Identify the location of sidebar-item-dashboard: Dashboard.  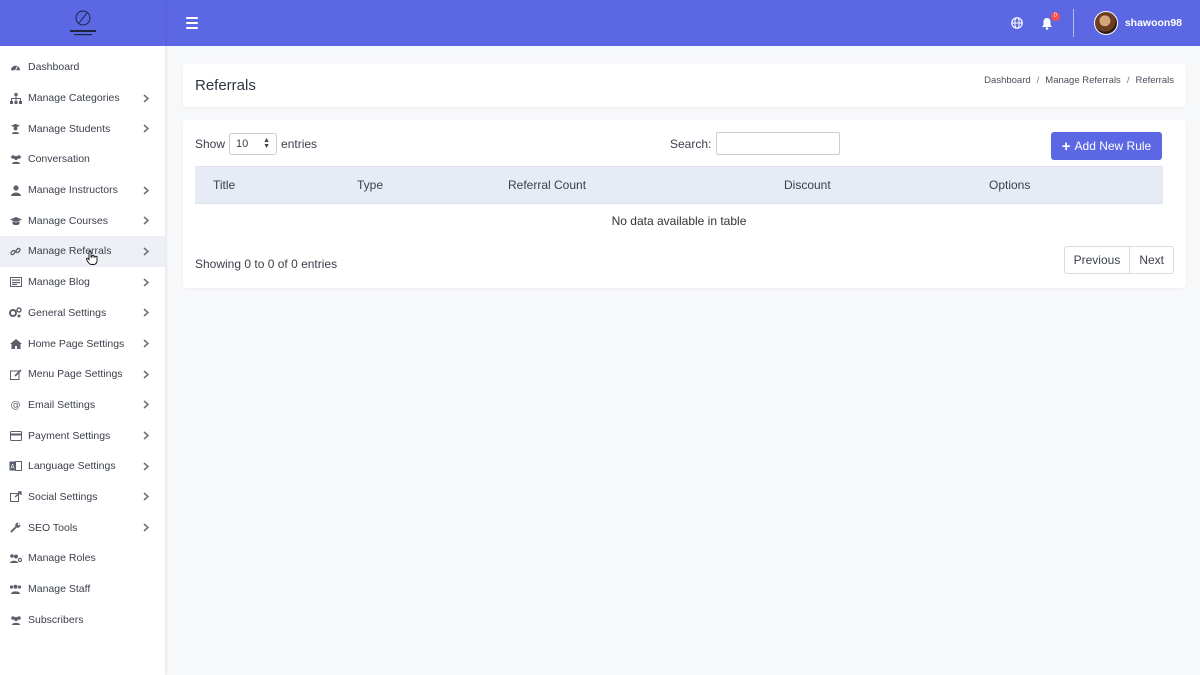
(82, 67).